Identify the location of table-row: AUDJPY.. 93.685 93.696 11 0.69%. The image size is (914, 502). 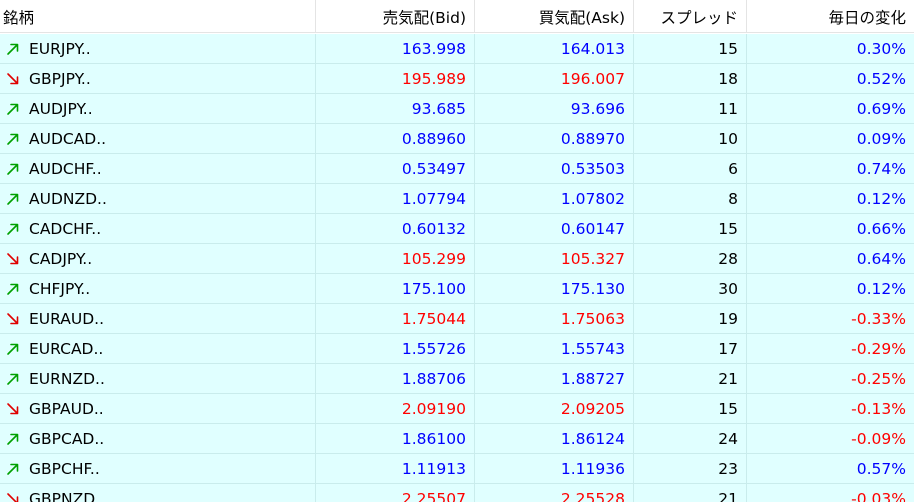
(457, 109).